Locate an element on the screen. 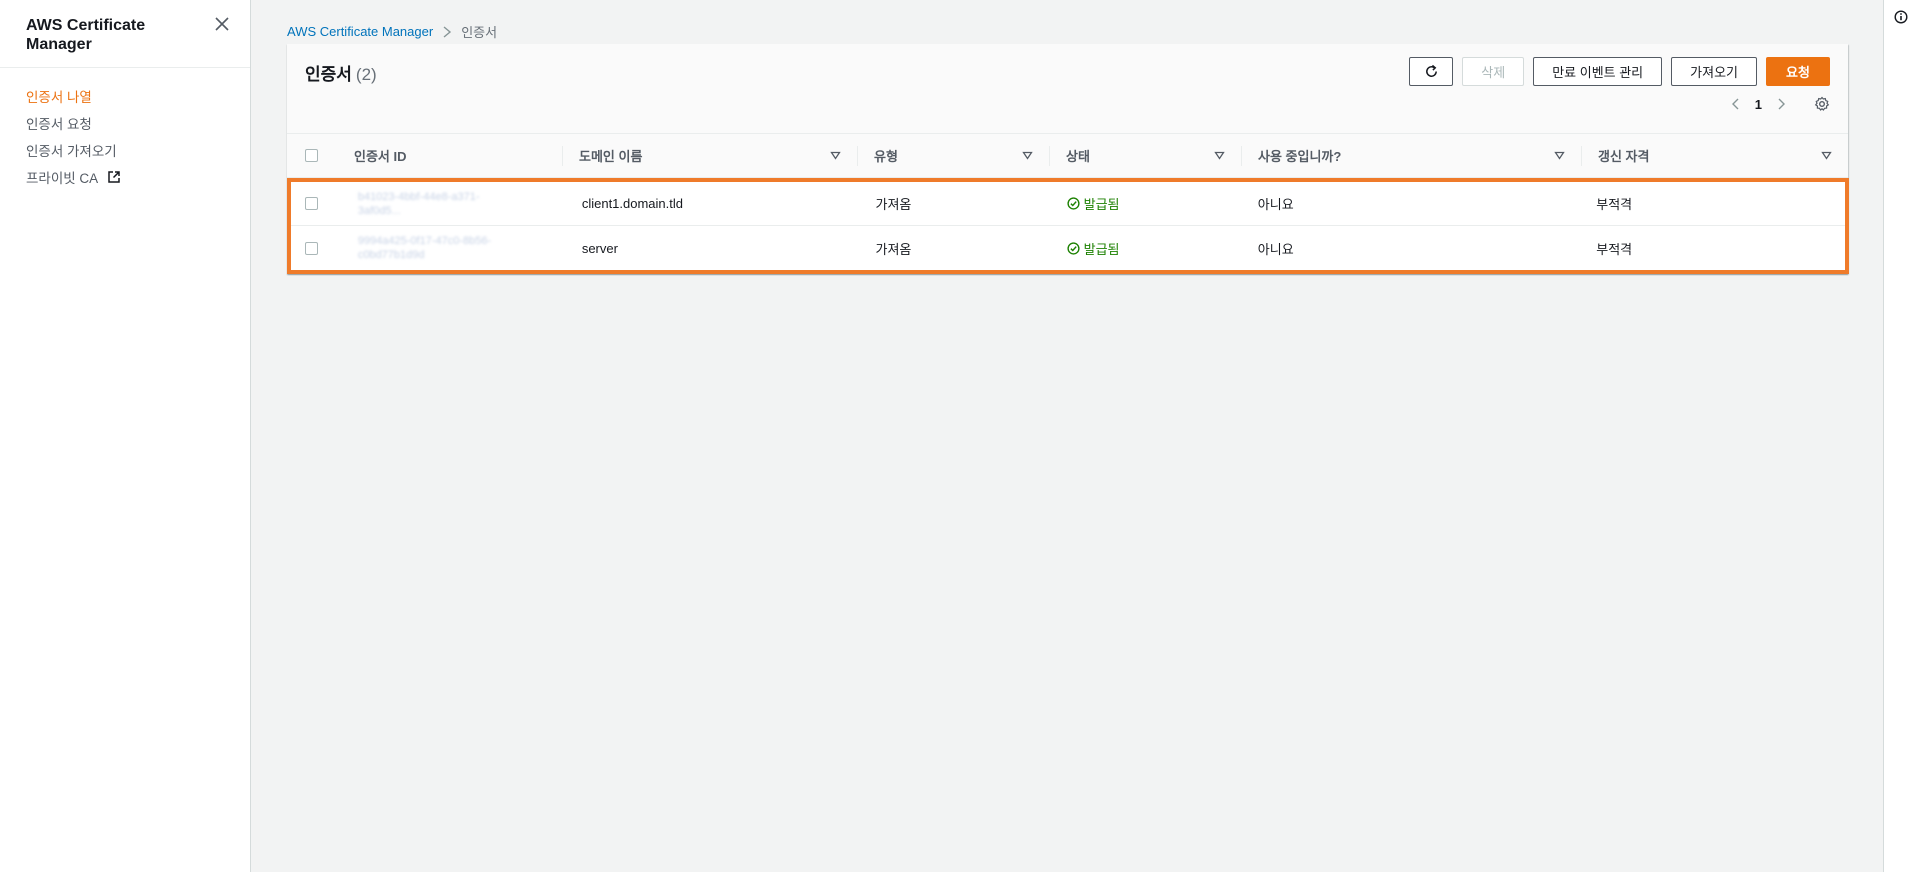 The width and height of the screenshot is (1916, 872). refresh-button is located at coordinates (1431, 71).